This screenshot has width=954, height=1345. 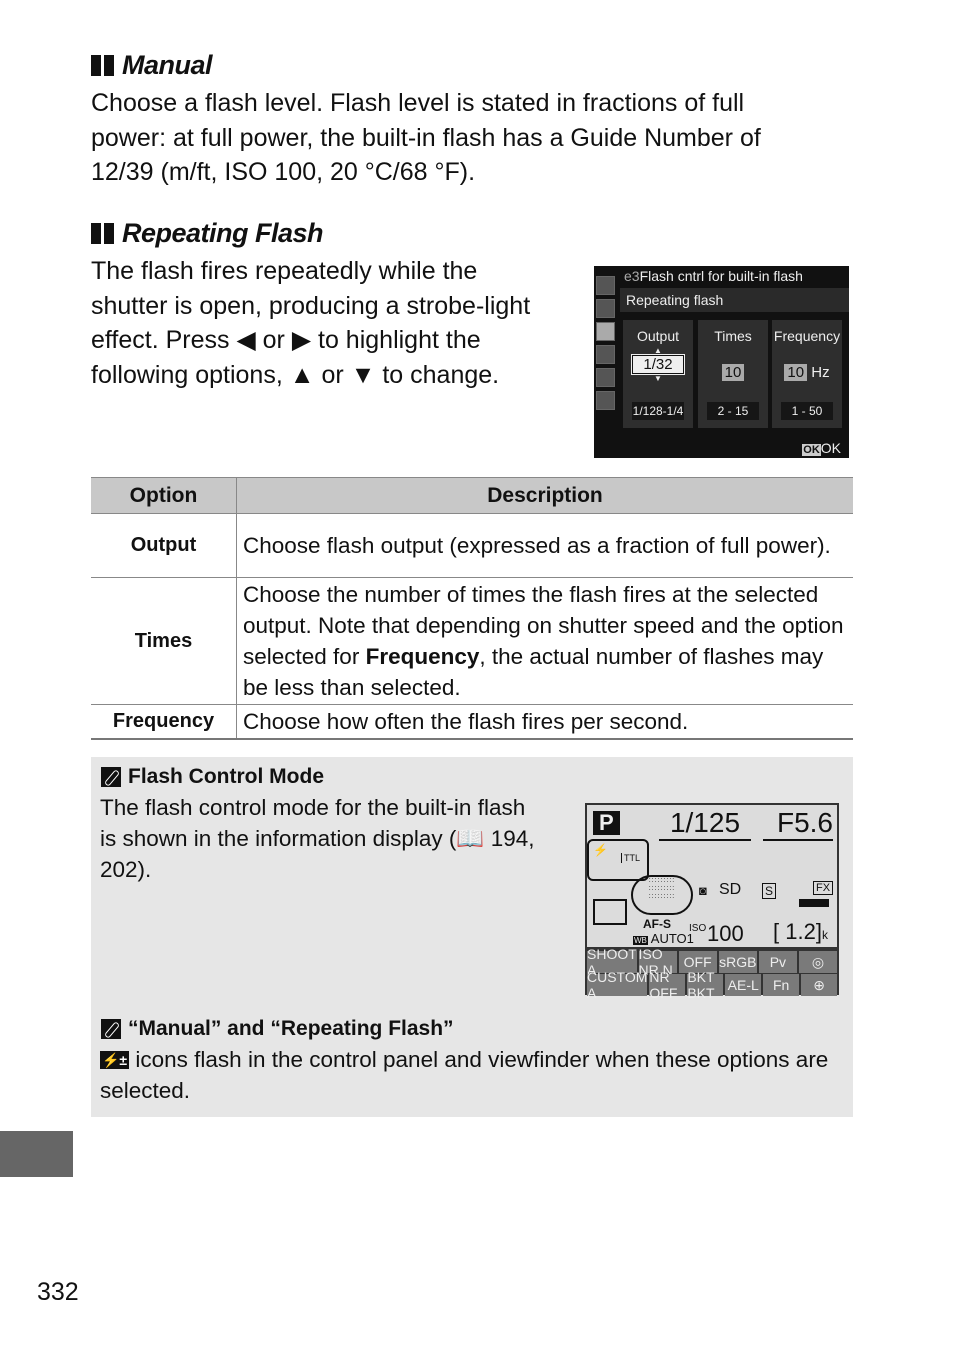 I want to click on retouch-menu-icon, so click(x=605, y=377).